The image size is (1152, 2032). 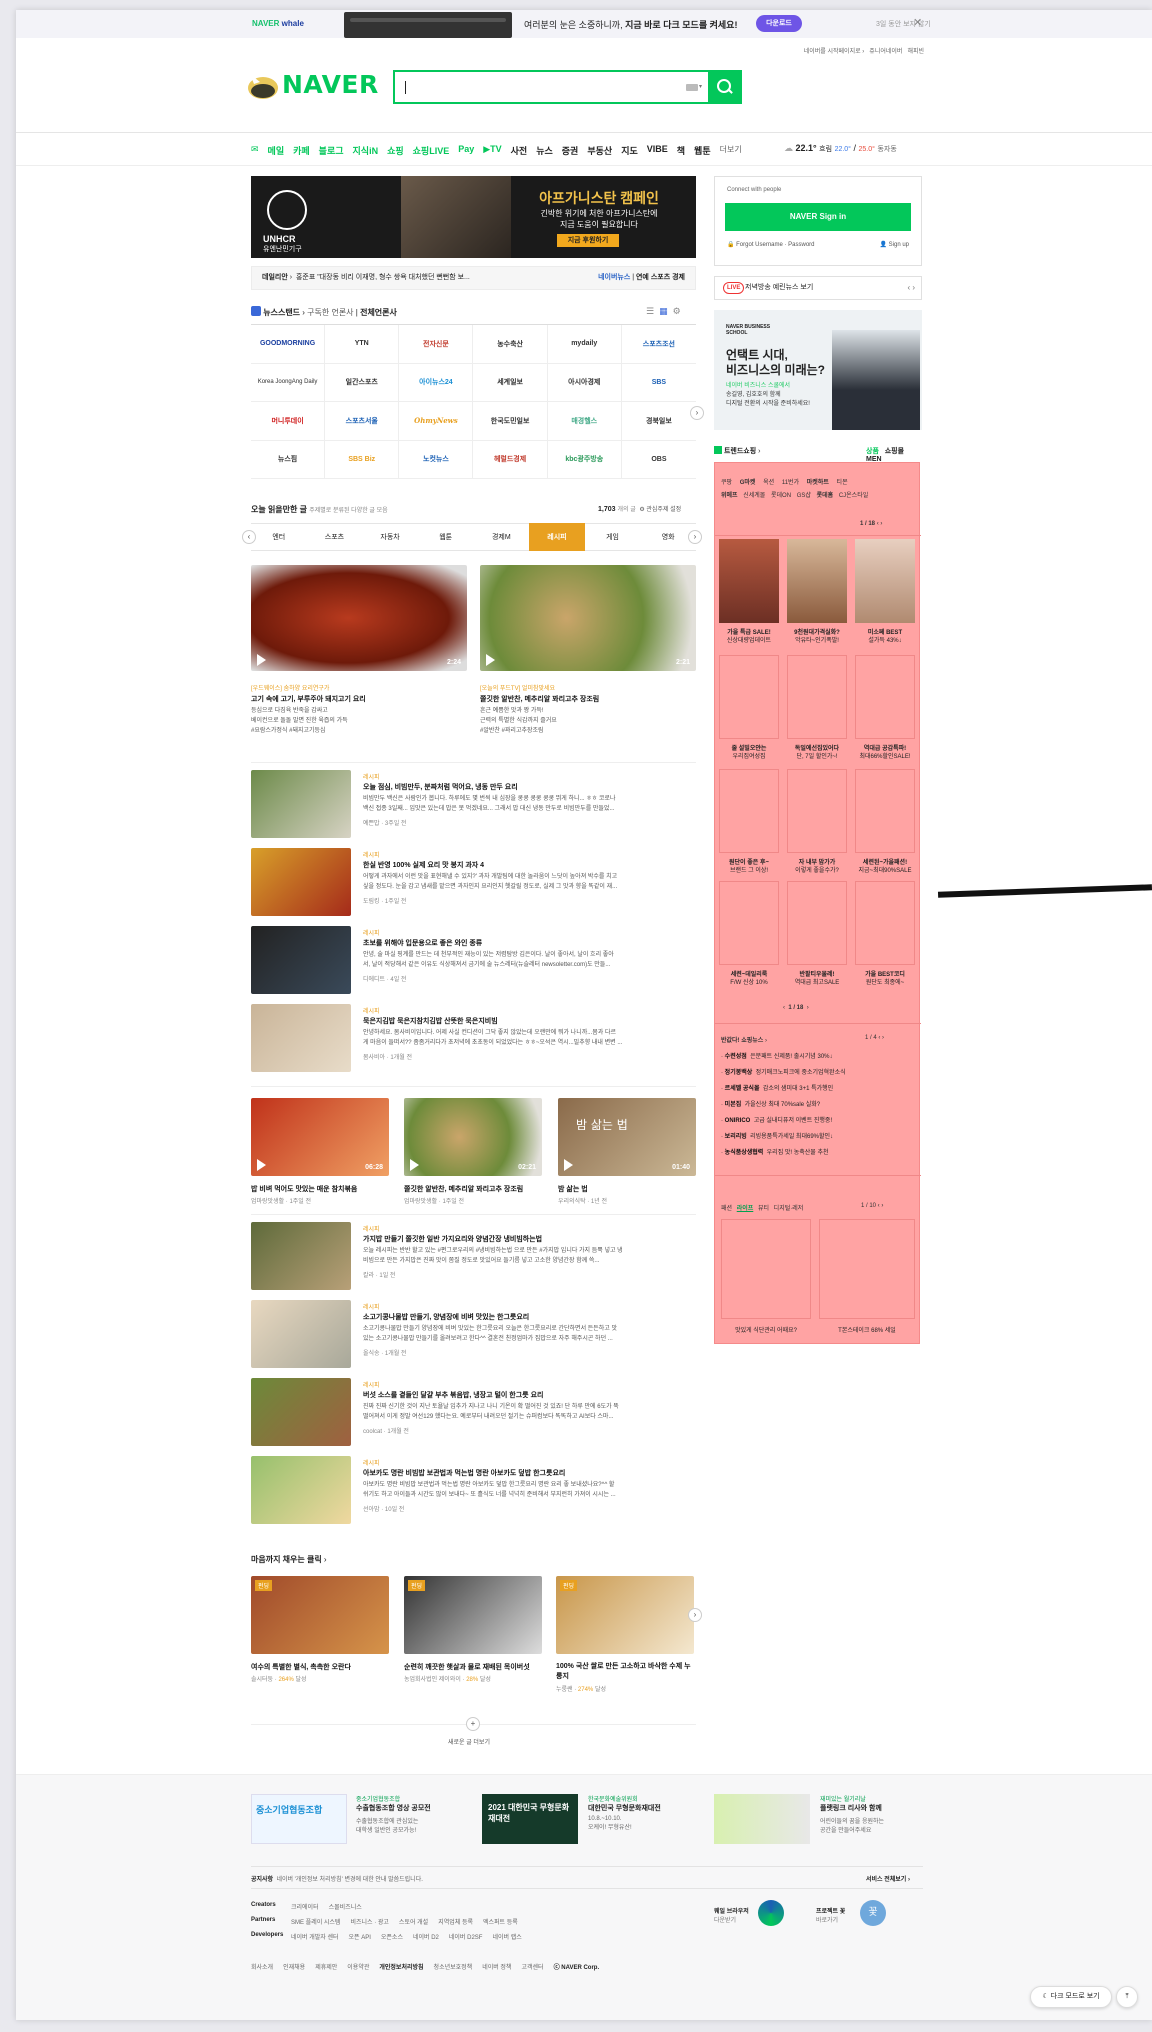 I want to click on tab-entertain: 연예, so click(x=642, y=277).